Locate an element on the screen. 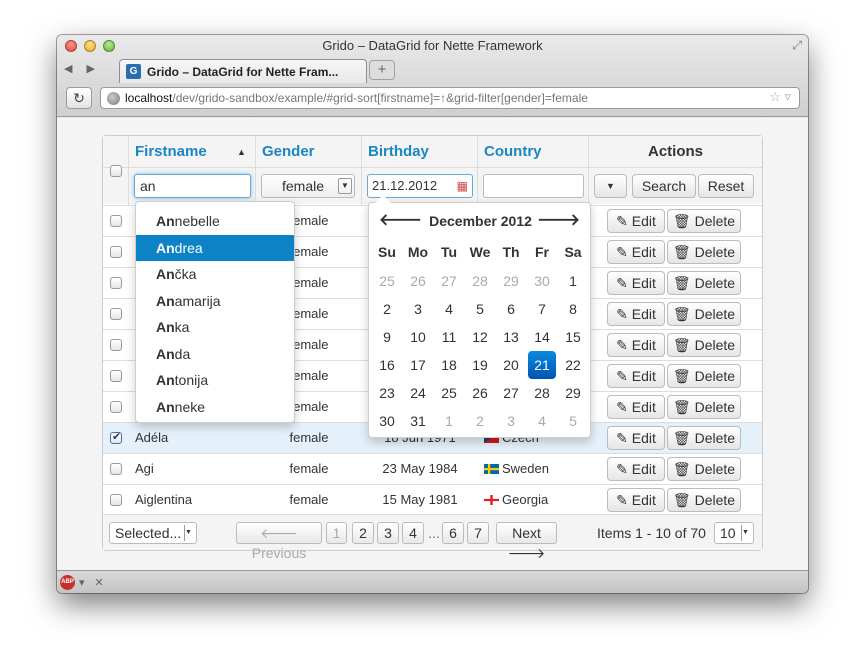  column-header-birthday: Birthday is located at coordinates (395, 152).